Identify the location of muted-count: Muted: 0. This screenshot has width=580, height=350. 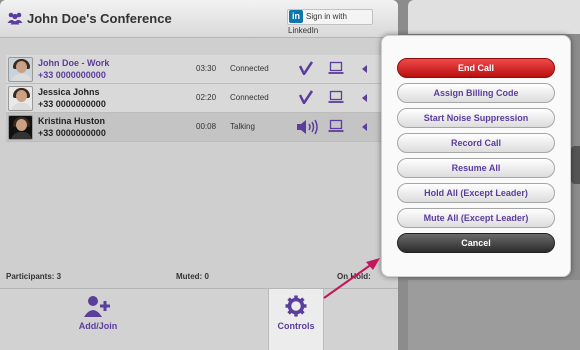
(192, 276).